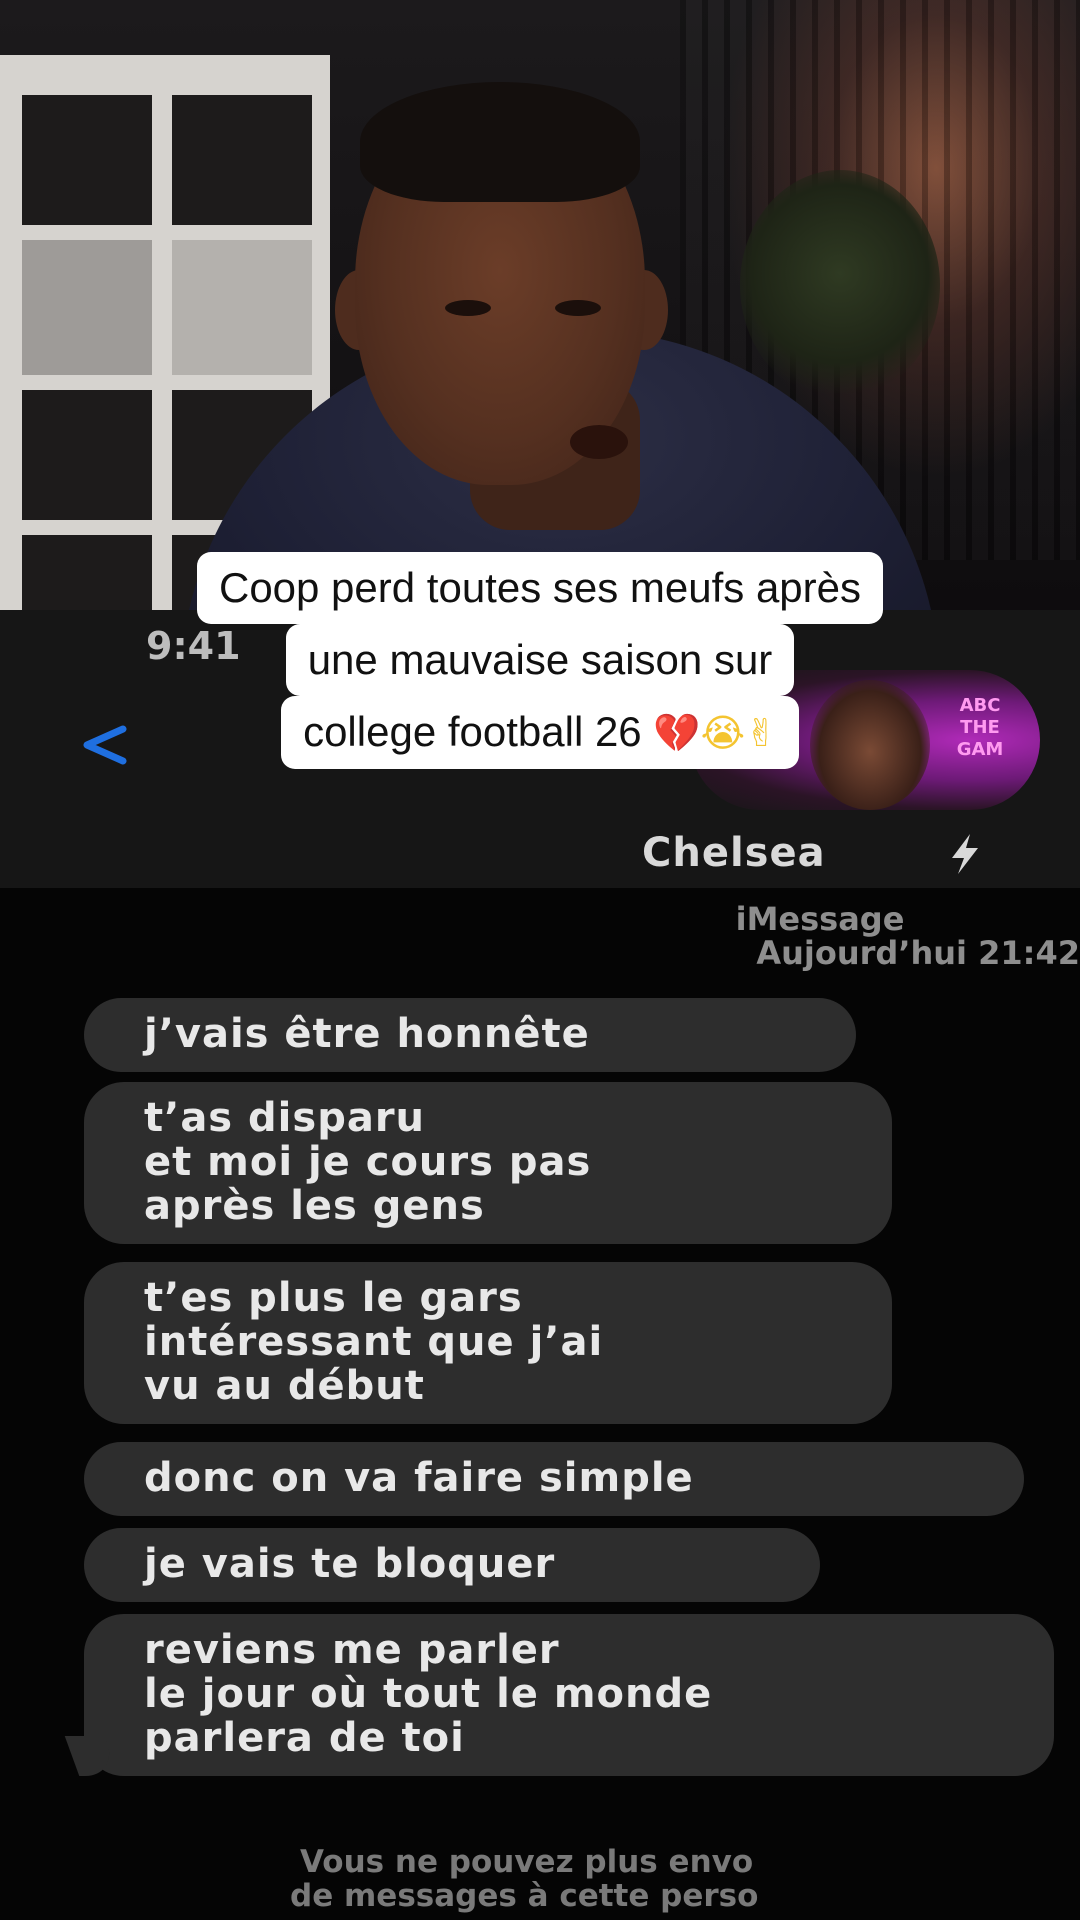 The width and height of the screenshot is (1080, 1920). Describe the element at coordinates (478, 731) in the screenshot. I see `caption-text: college football 26` at that location.